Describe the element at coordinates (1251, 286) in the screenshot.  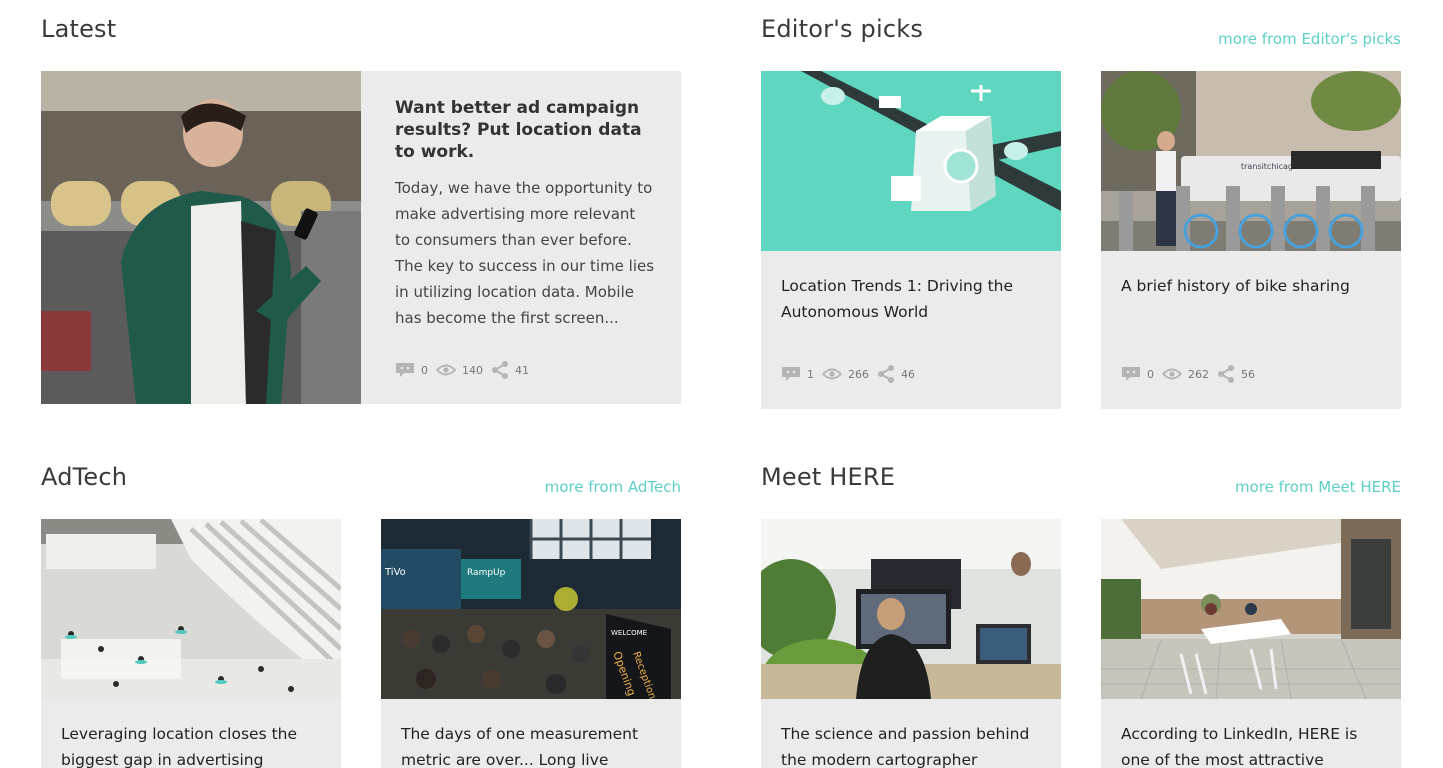
I see `editors-card-title: A brief history of bike sharing` at that location.